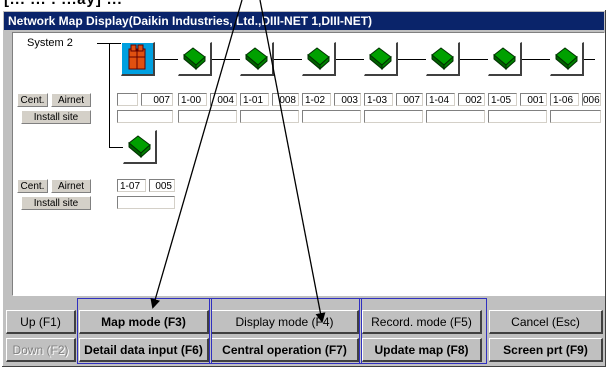 This screenshot has width=608, height=369. I want to click on arrow-to-map-mode, so click(196, 154).